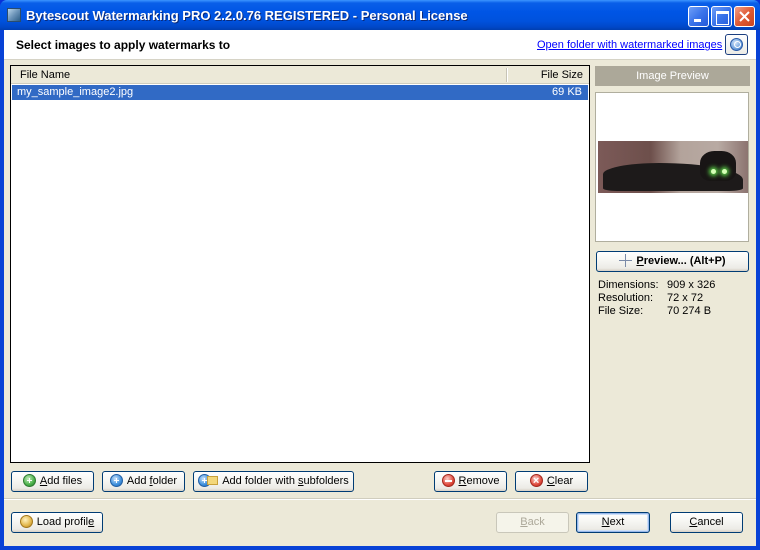 Image resolution: width=760 pixels, height=550 pixels. I want to click on page-title: Select images to apply watermarks to, so click(123, 45).